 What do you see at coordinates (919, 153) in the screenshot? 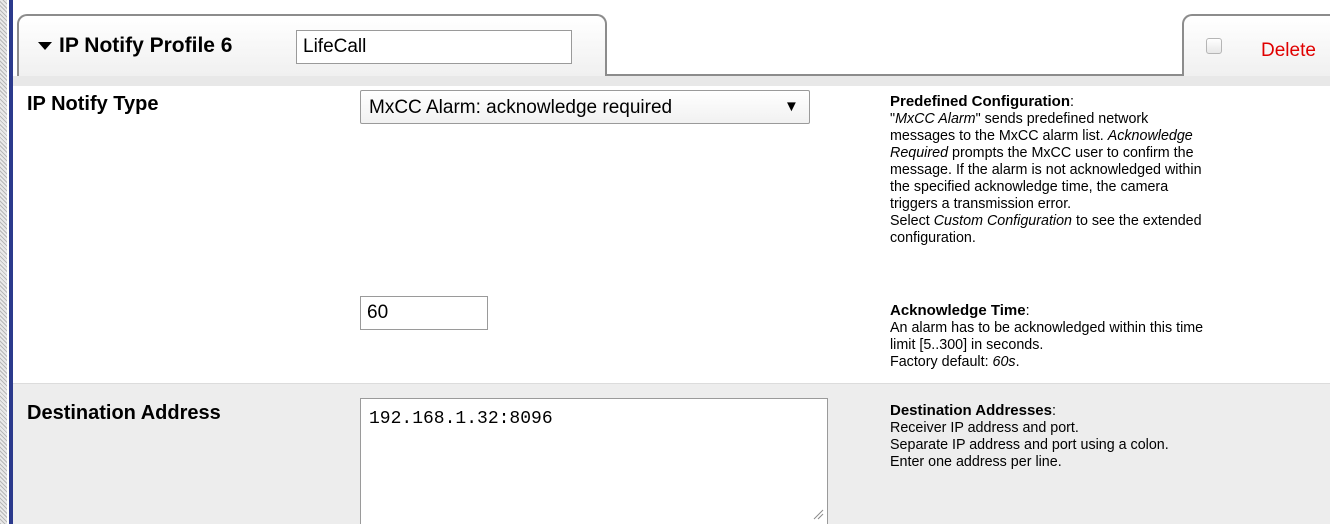
I see `help-italic-text: Required` at bounding box center [919, 153].